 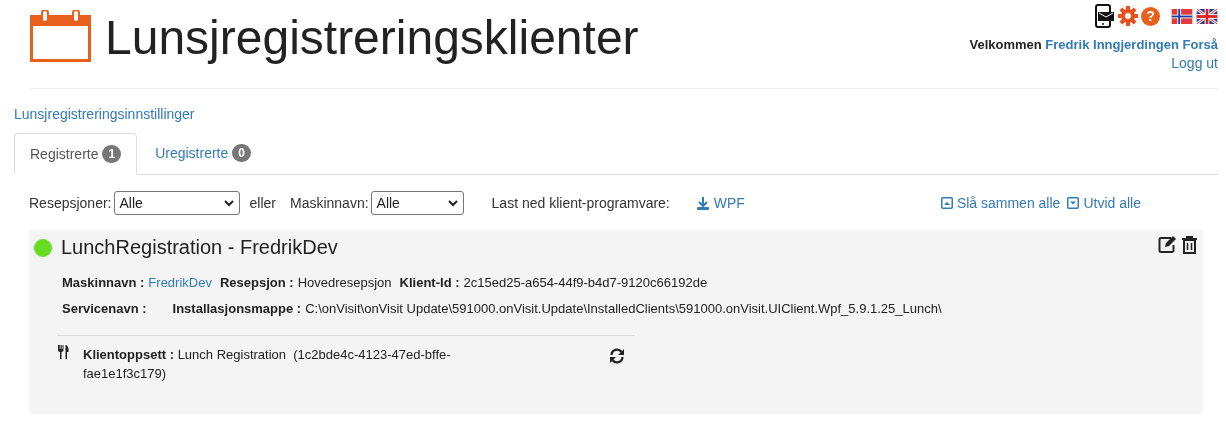 What do you see at coordinates (946, 203) in the screenshot?
I see `collapse-icon` at bounding box center [946, 203].